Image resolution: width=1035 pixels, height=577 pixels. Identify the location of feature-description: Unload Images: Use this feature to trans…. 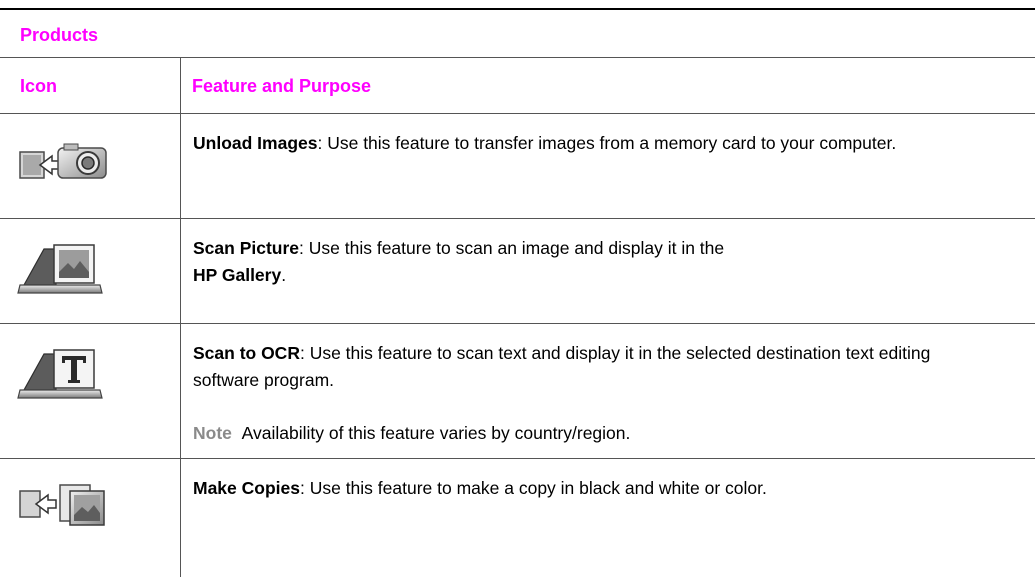
(593, 143).